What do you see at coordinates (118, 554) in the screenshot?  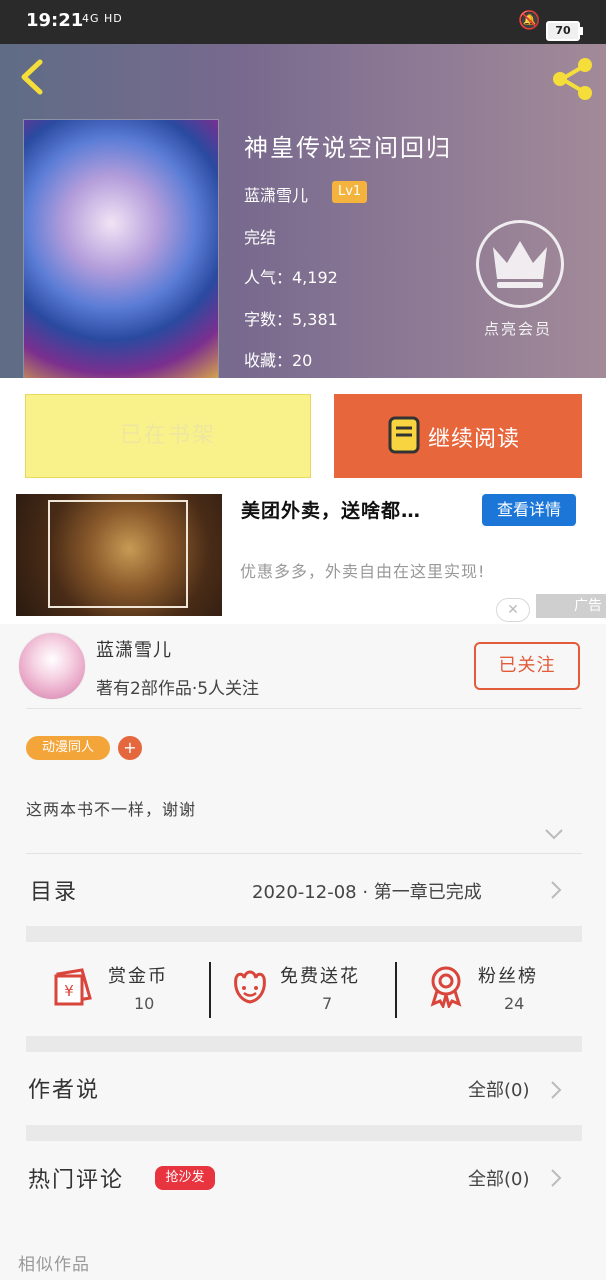 I see `ad-image-frame` at bounding box center [118, 554].